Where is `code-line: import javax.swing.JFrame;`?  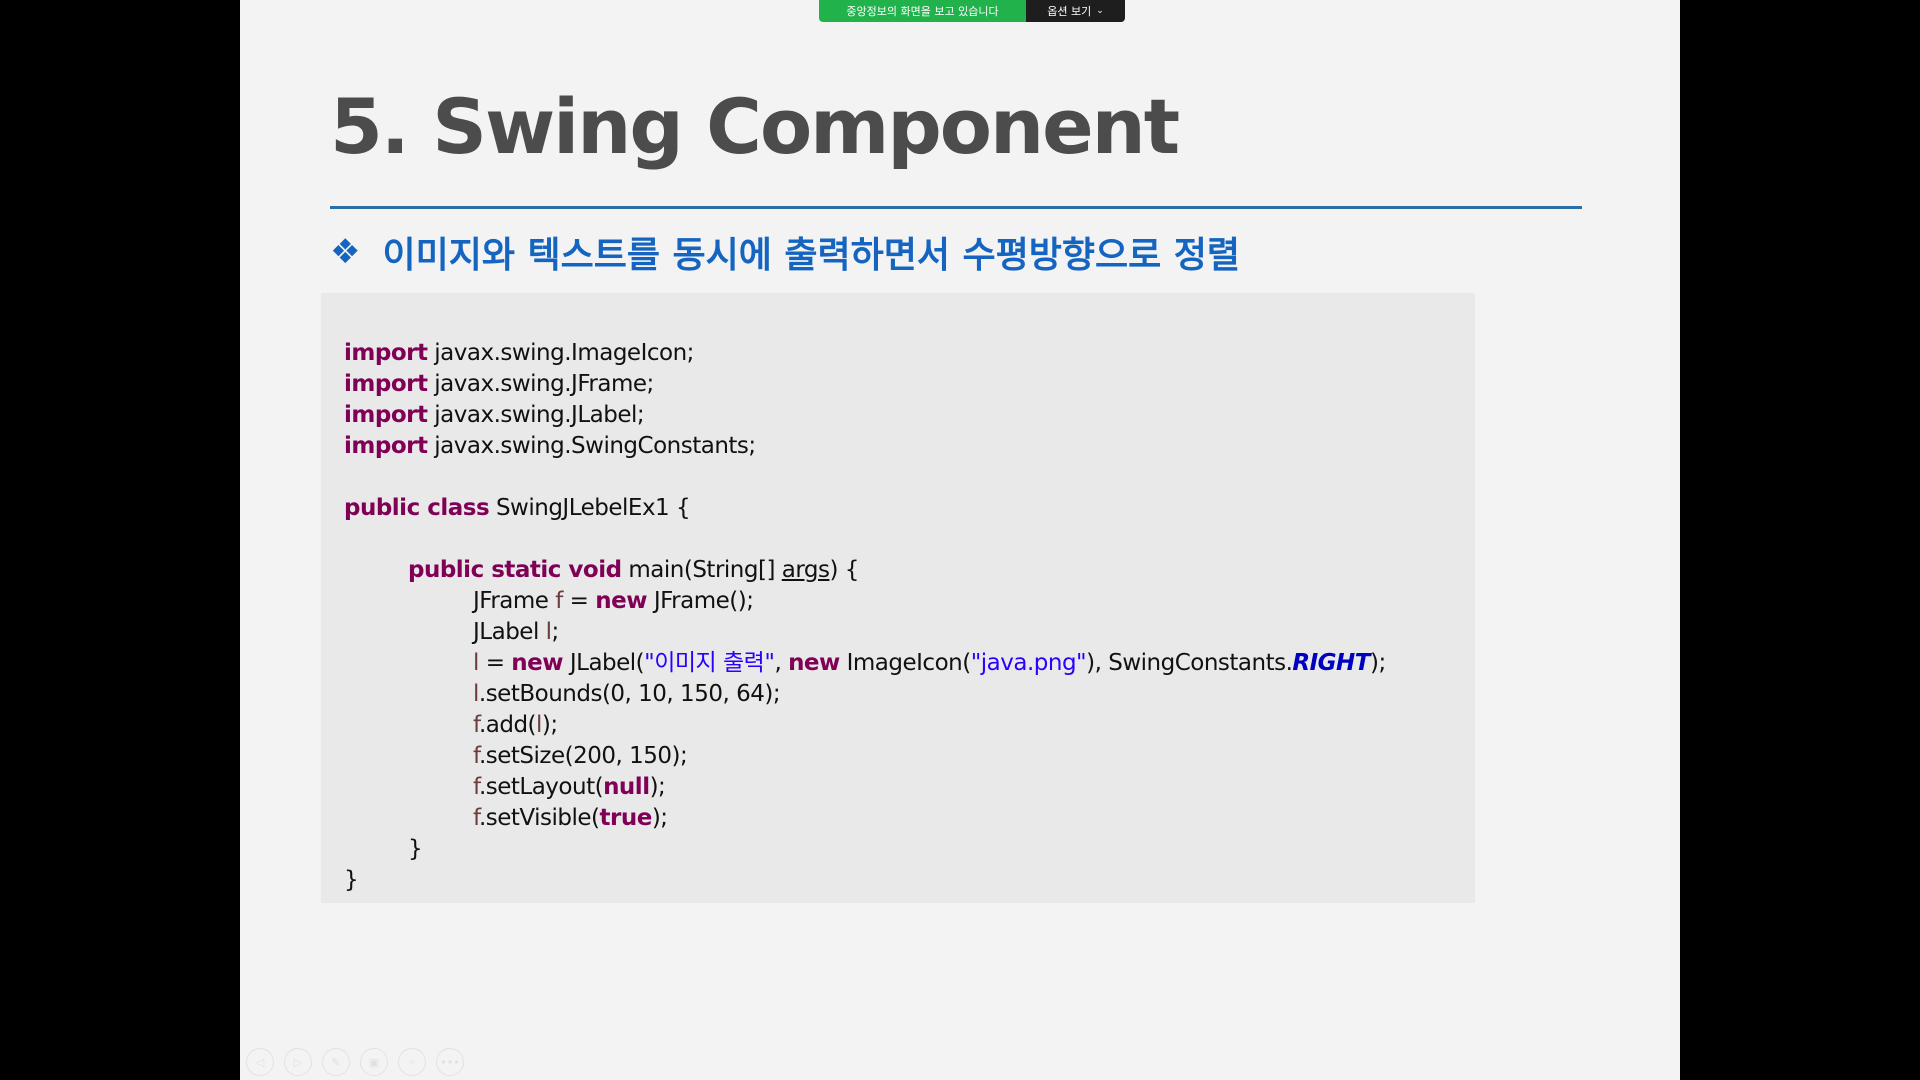
code-line: import javax.swing.JFrame; is located at coordinates (865, 384).